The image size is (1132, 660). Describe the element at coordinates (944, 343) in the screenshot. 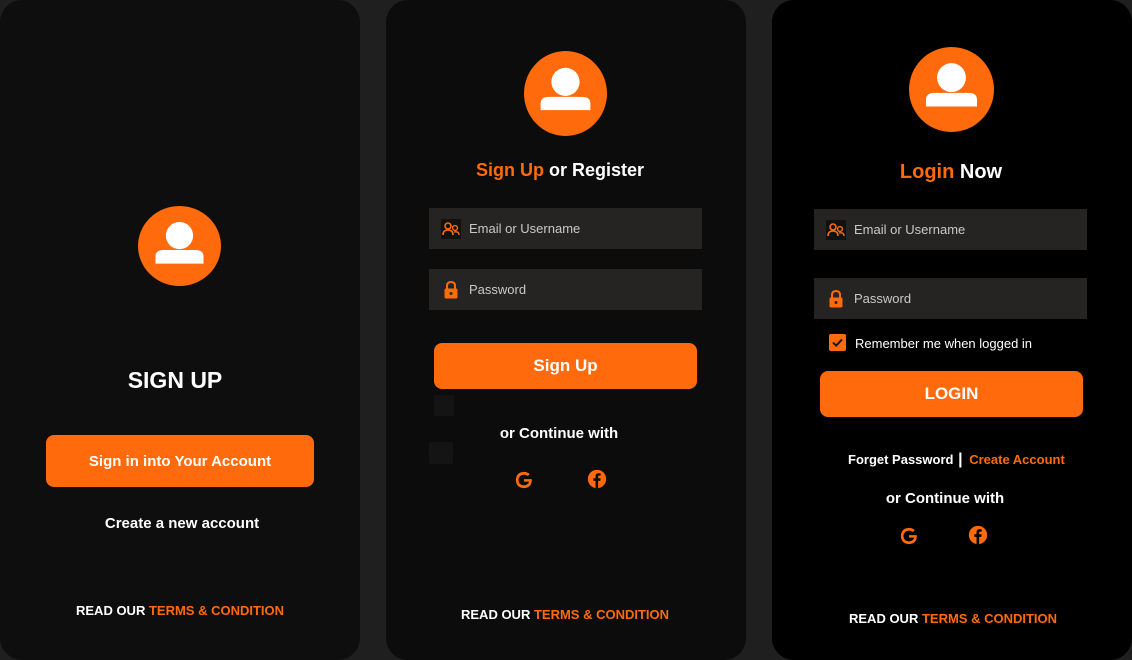

I see `remember-label: Remember me when logged in` at that location.